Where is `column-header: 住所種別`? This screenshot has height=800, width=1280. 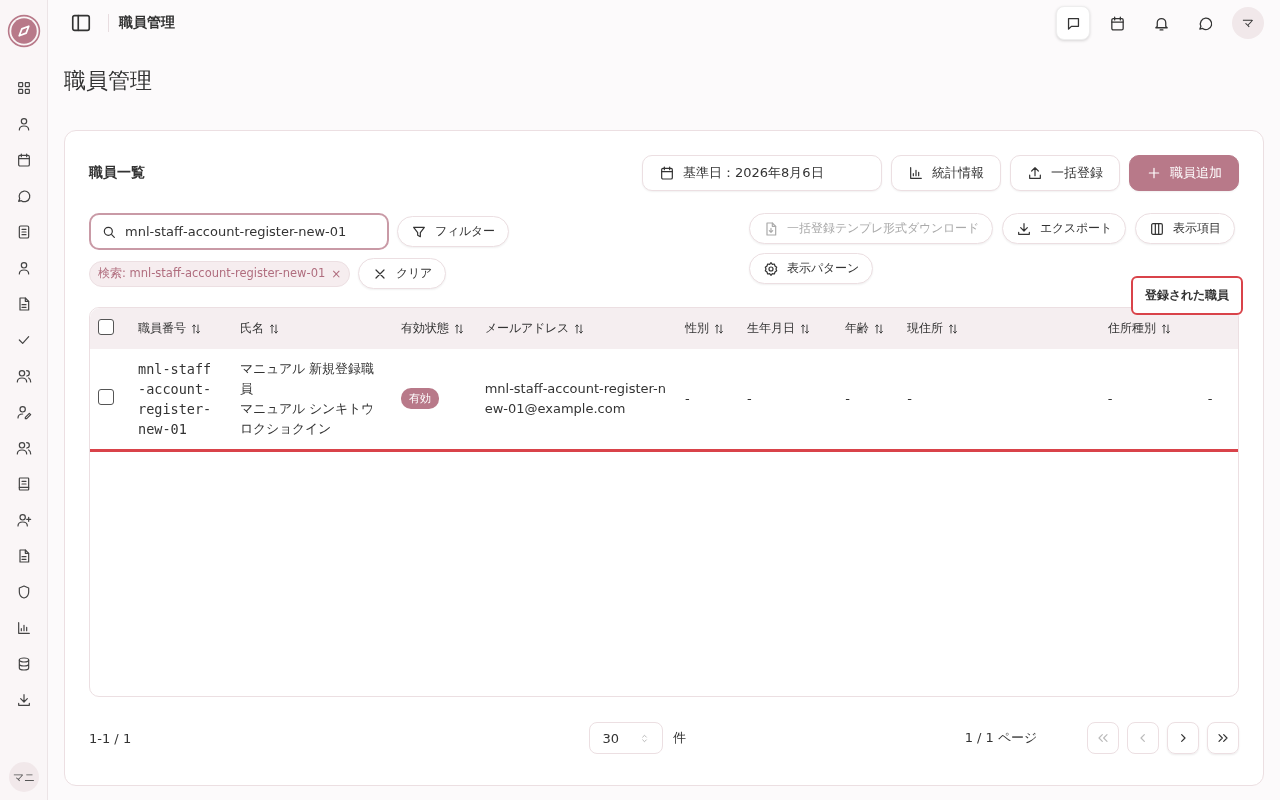
column-header: 住所種別 is located at coordinates (1139, 328).